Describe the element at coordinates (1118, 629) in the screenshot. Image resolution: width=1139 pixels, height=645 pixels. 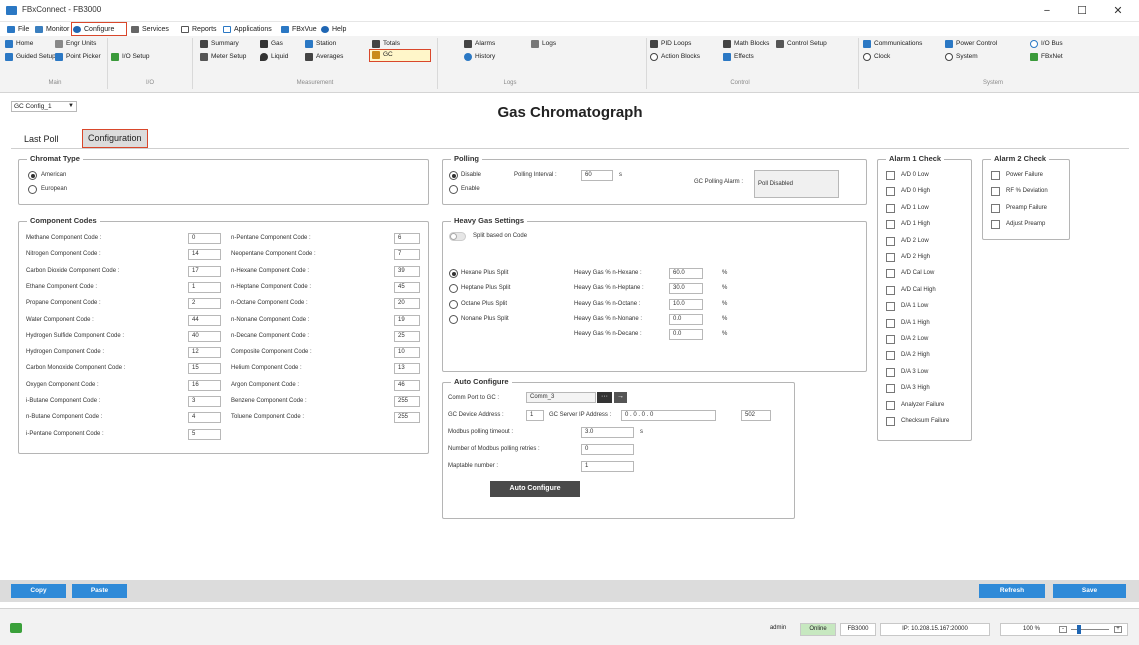
I see `zoom-in-button: +` at that location.